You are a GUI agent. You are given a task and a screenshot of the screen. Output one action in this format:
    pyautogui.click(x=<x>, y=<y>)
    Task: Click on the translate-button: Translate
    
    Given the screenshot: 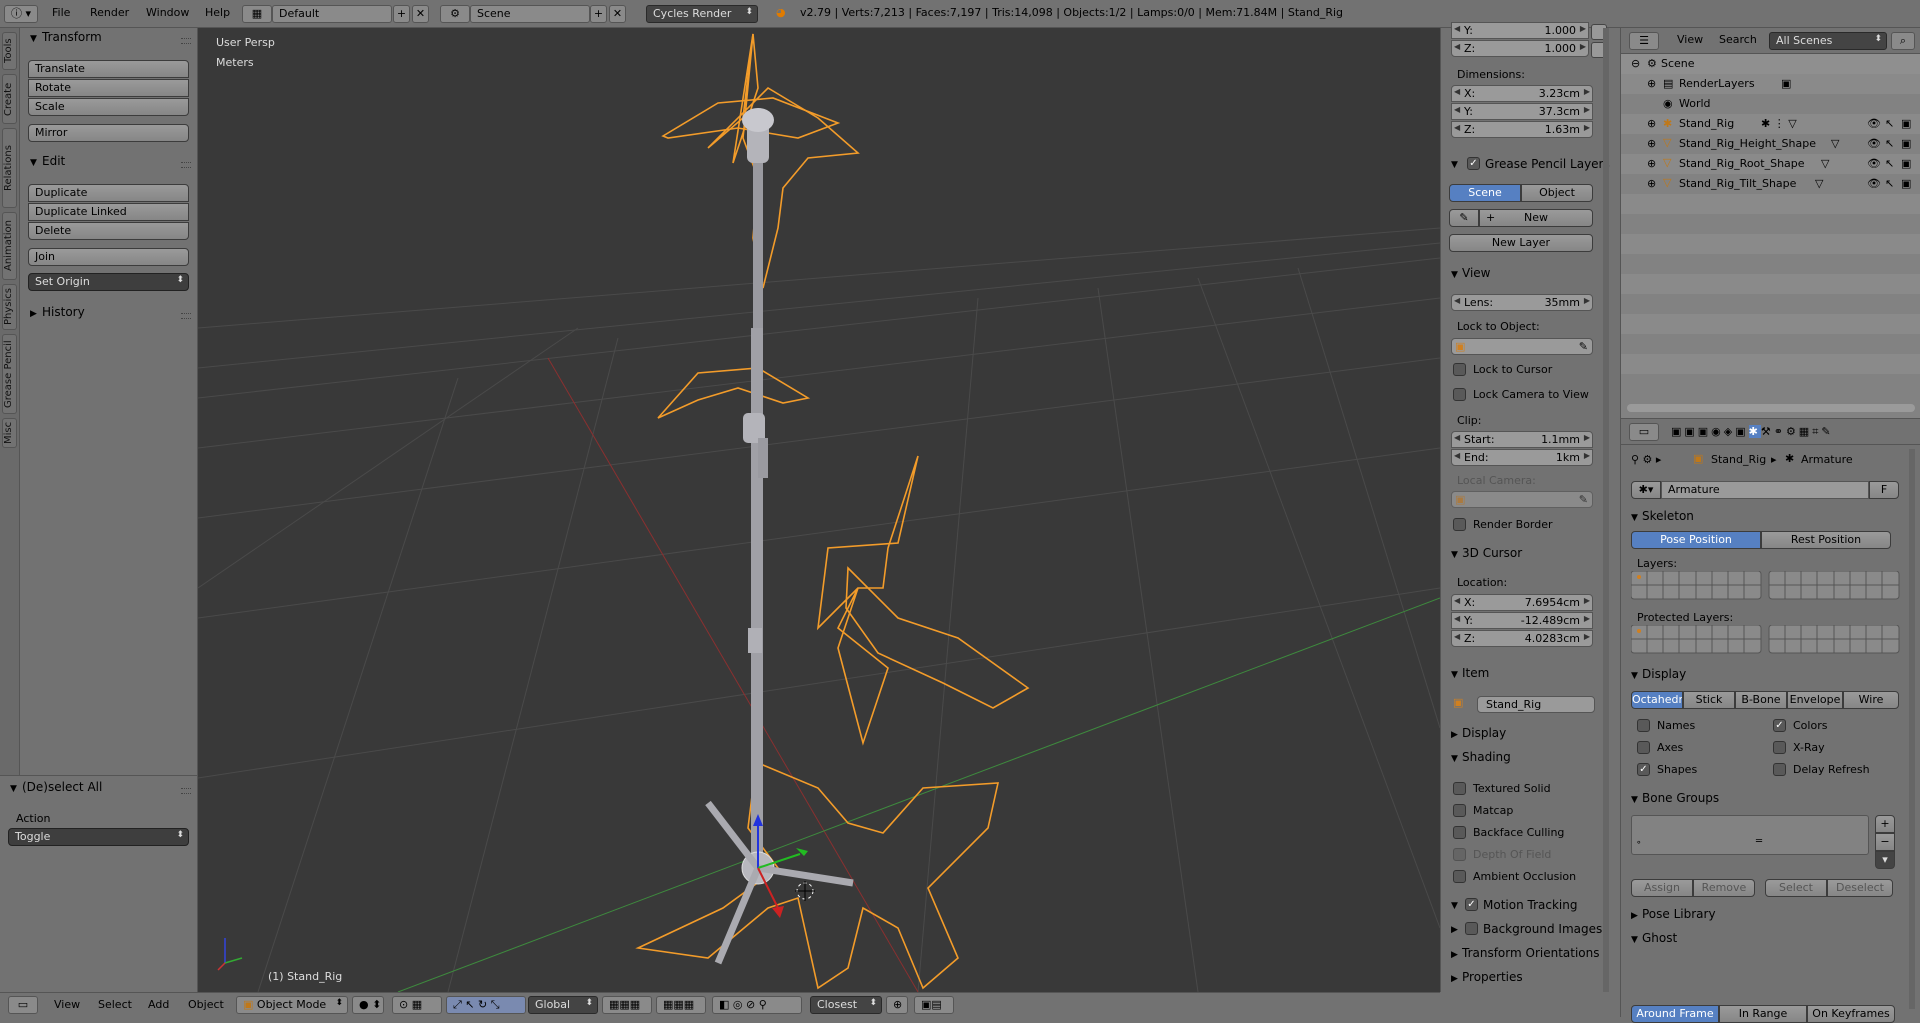 What is the action you would take?
    pyautogui.click(x=108, y=69)
    